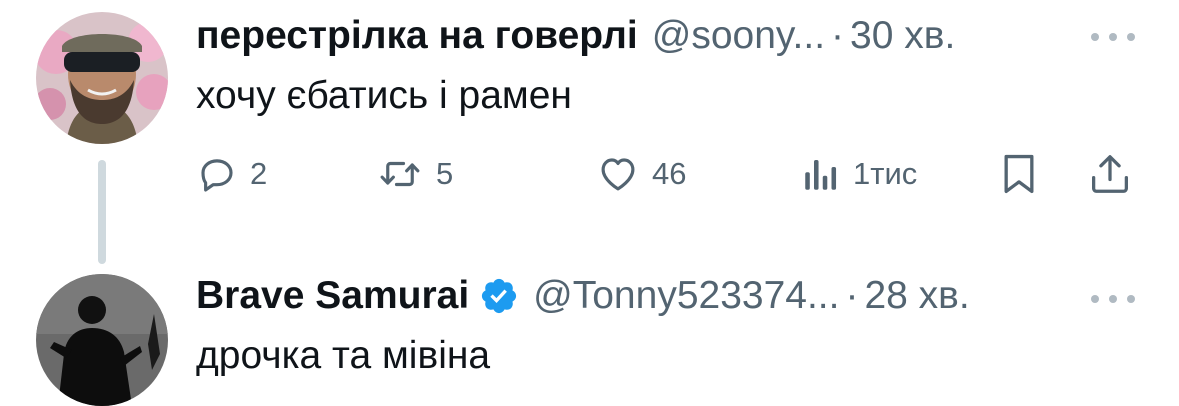 The height and width of the screenshot is (406, 1179). What do you see at coordinates (499, 296) in the screenshot?
I see `verified-badge-icon` at bounding box center [499, 296].